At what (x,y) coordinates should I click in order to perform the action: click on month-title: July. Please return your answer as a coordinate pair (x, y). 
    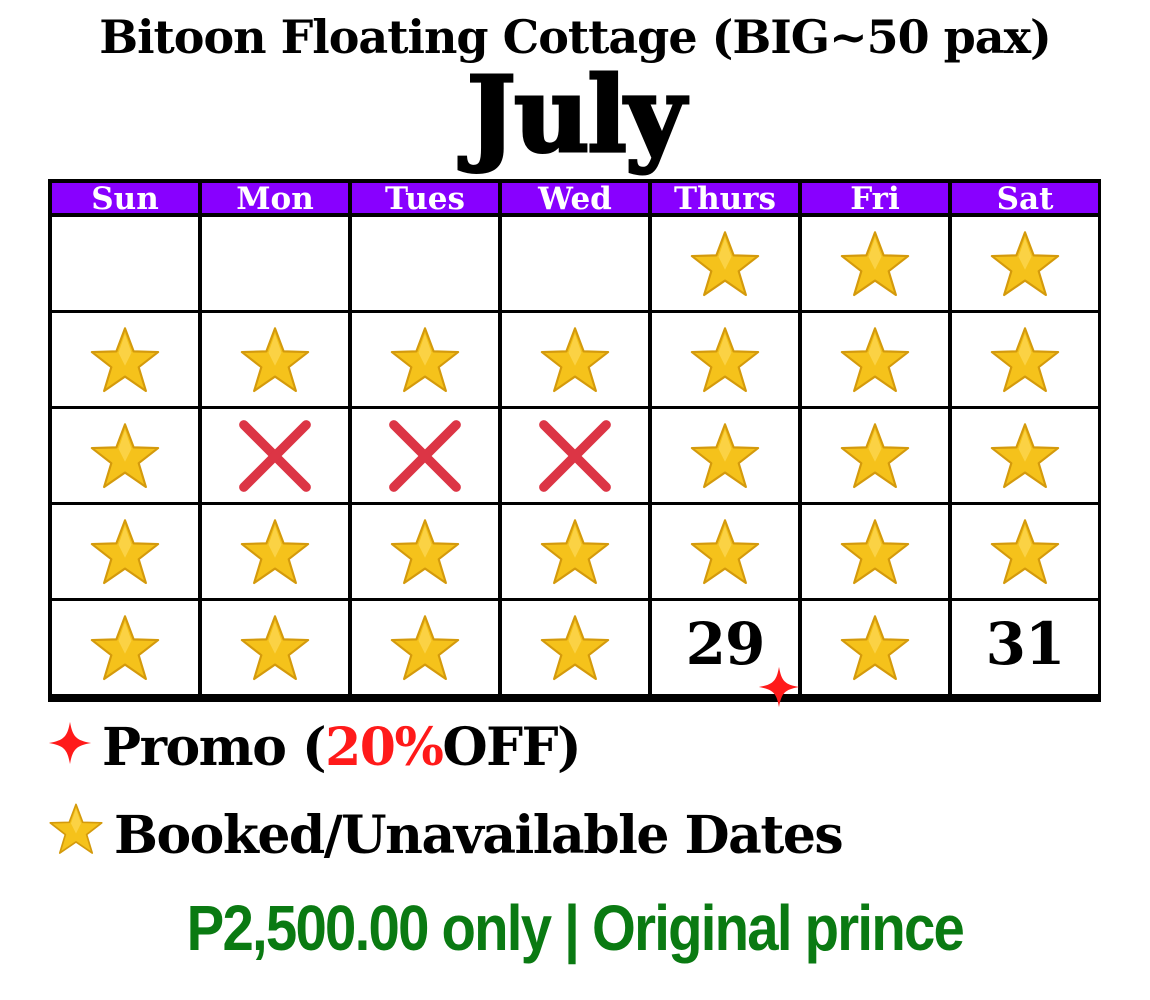
    Looking at the image, I should click on (576, 115).